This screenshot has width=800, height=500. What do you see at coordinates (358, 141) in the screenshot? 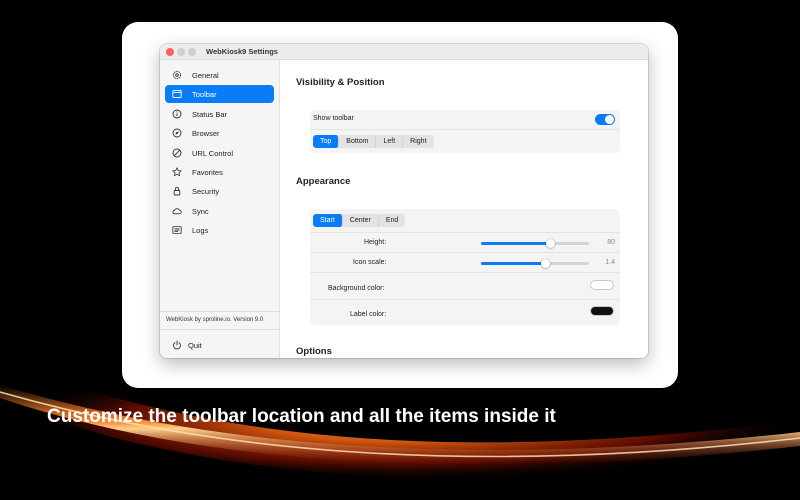
I see `position-option-bottom: Bottom` at bounding box center [358, 141].